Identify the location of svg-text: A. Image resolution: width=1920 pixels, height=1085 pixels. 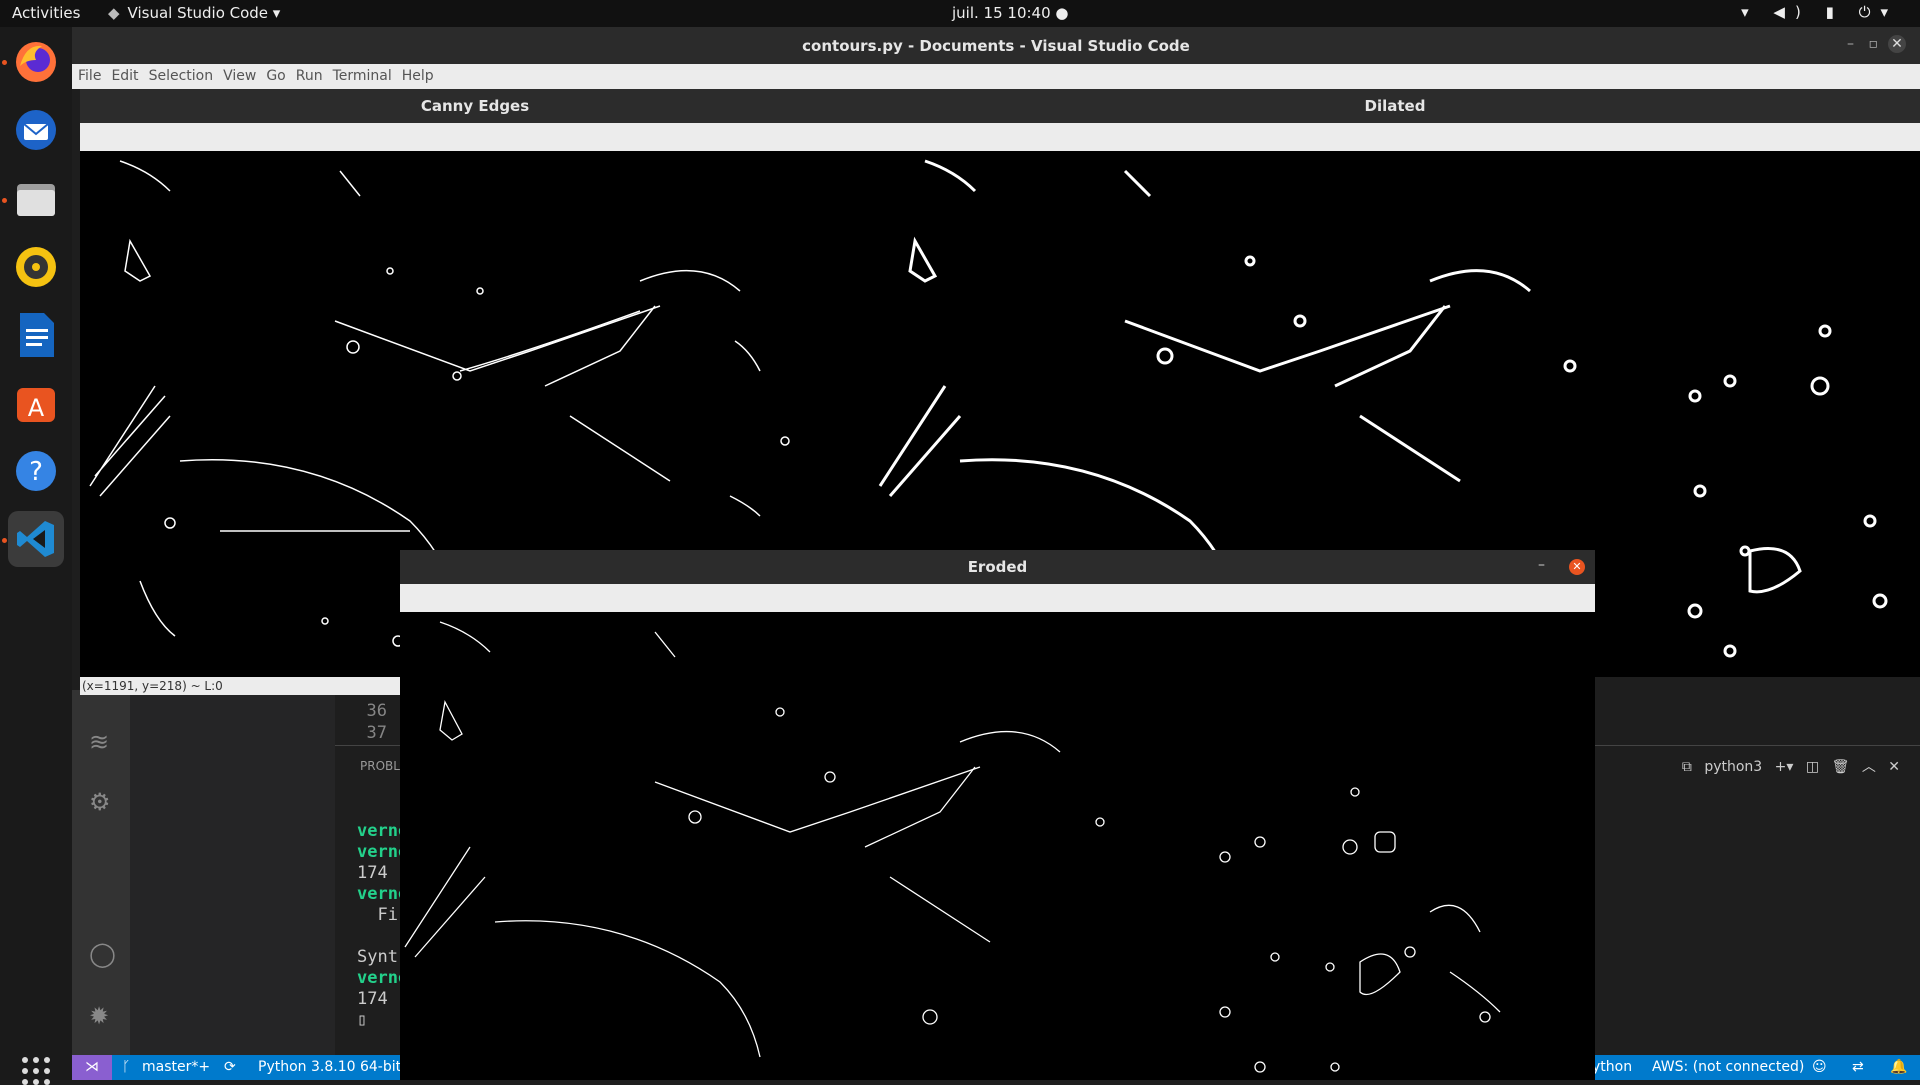
(36, 408).